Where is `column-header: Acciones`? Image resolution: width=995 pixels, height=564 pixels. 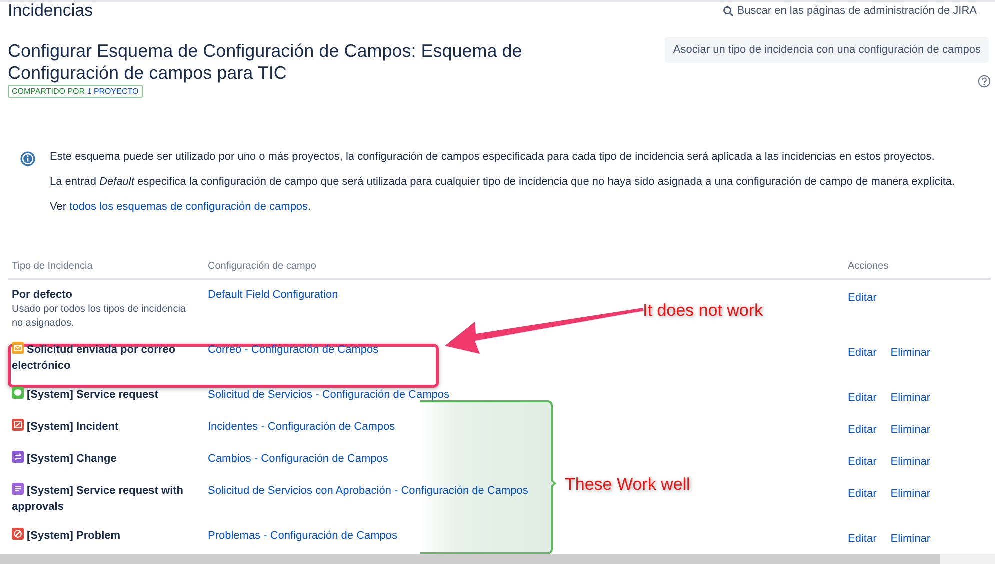
column-header: Acciones is located at coordinates (868, 267).